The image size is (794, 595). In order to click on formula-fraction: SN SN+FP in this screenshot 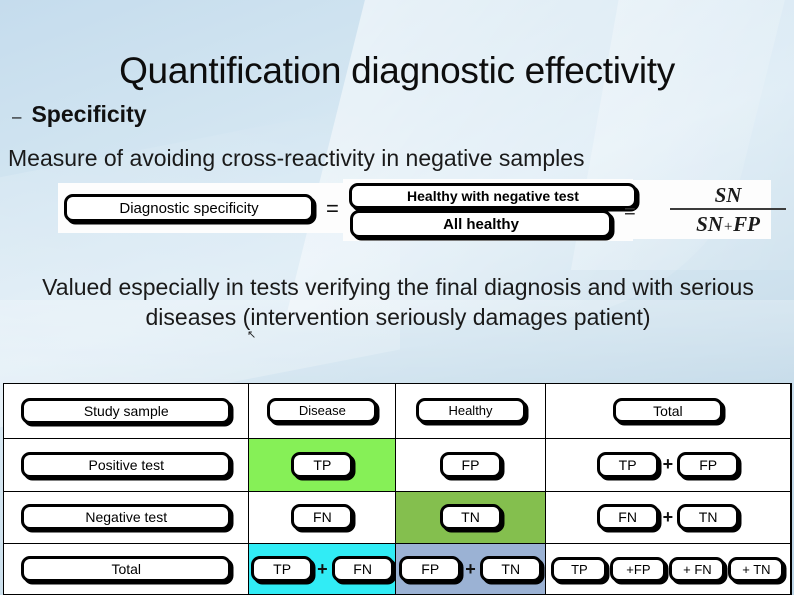, I will do `click(728, 211)`.